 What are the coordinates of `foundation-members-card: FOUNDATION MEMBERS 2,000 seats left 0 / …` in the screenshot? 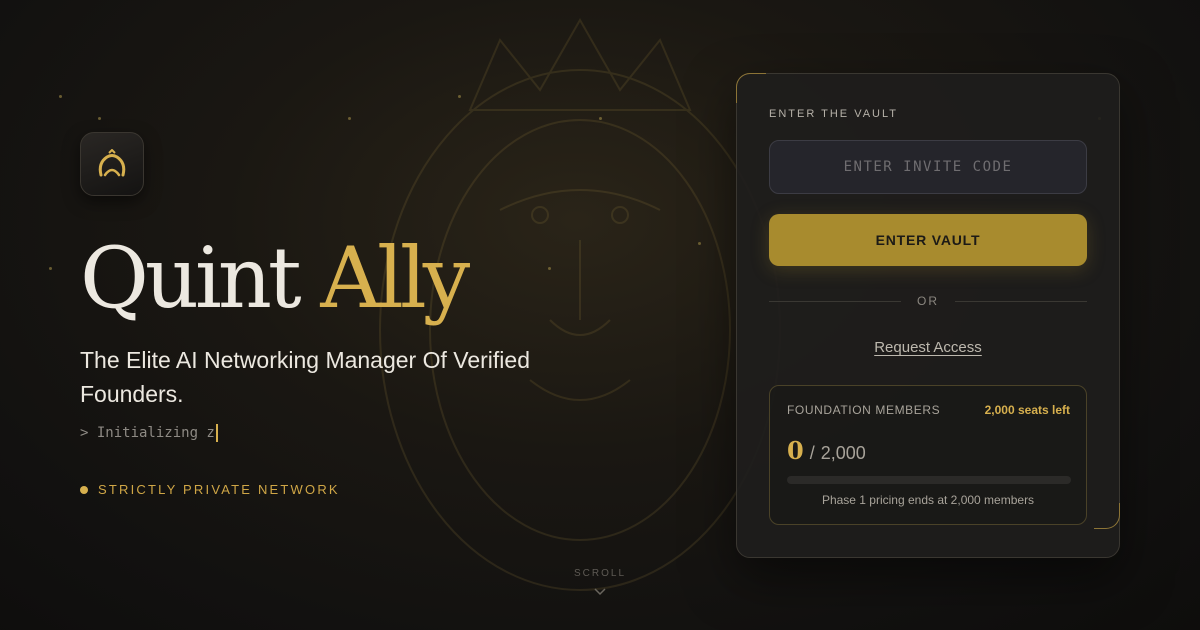 It's located at (928, 455).